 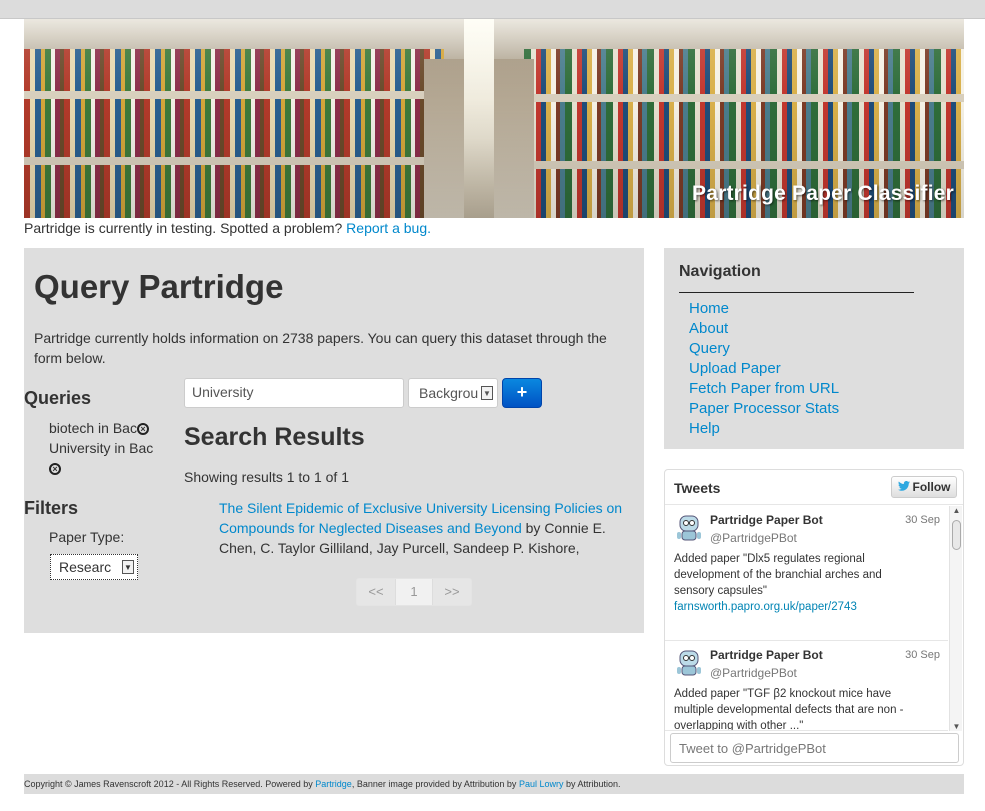 I want to click on query-item: University in Bac, so click(x=104, y=448).